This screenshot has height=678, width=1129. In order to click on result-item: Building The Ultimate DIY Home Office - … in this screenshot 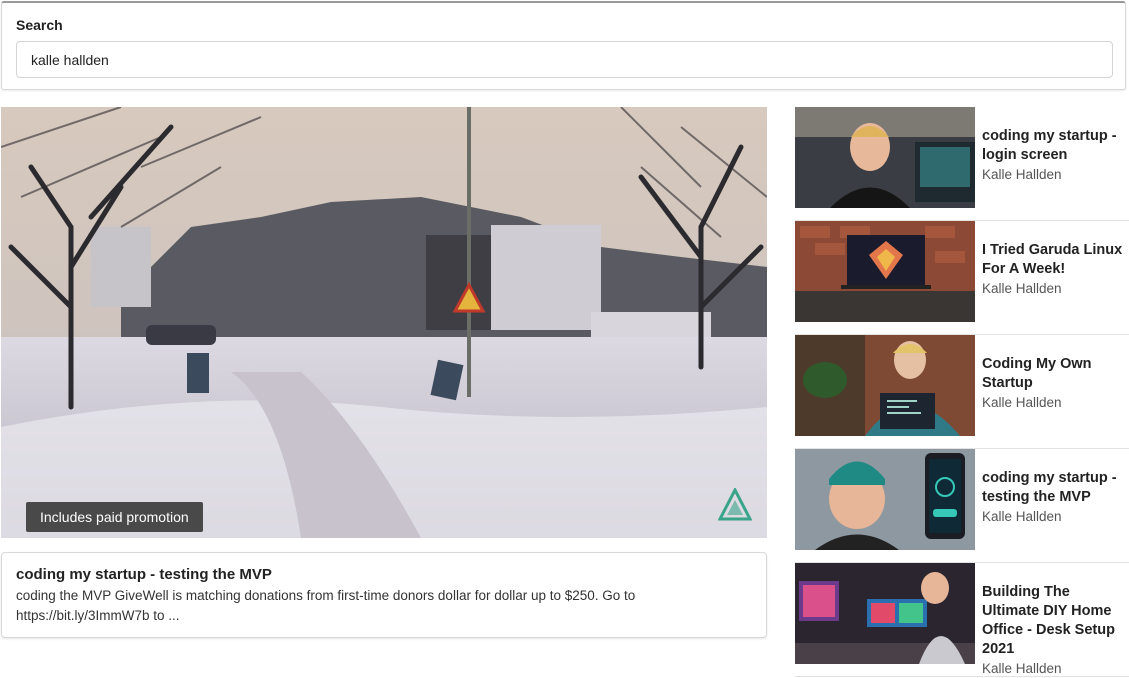, I will do `click(962, 620)`.